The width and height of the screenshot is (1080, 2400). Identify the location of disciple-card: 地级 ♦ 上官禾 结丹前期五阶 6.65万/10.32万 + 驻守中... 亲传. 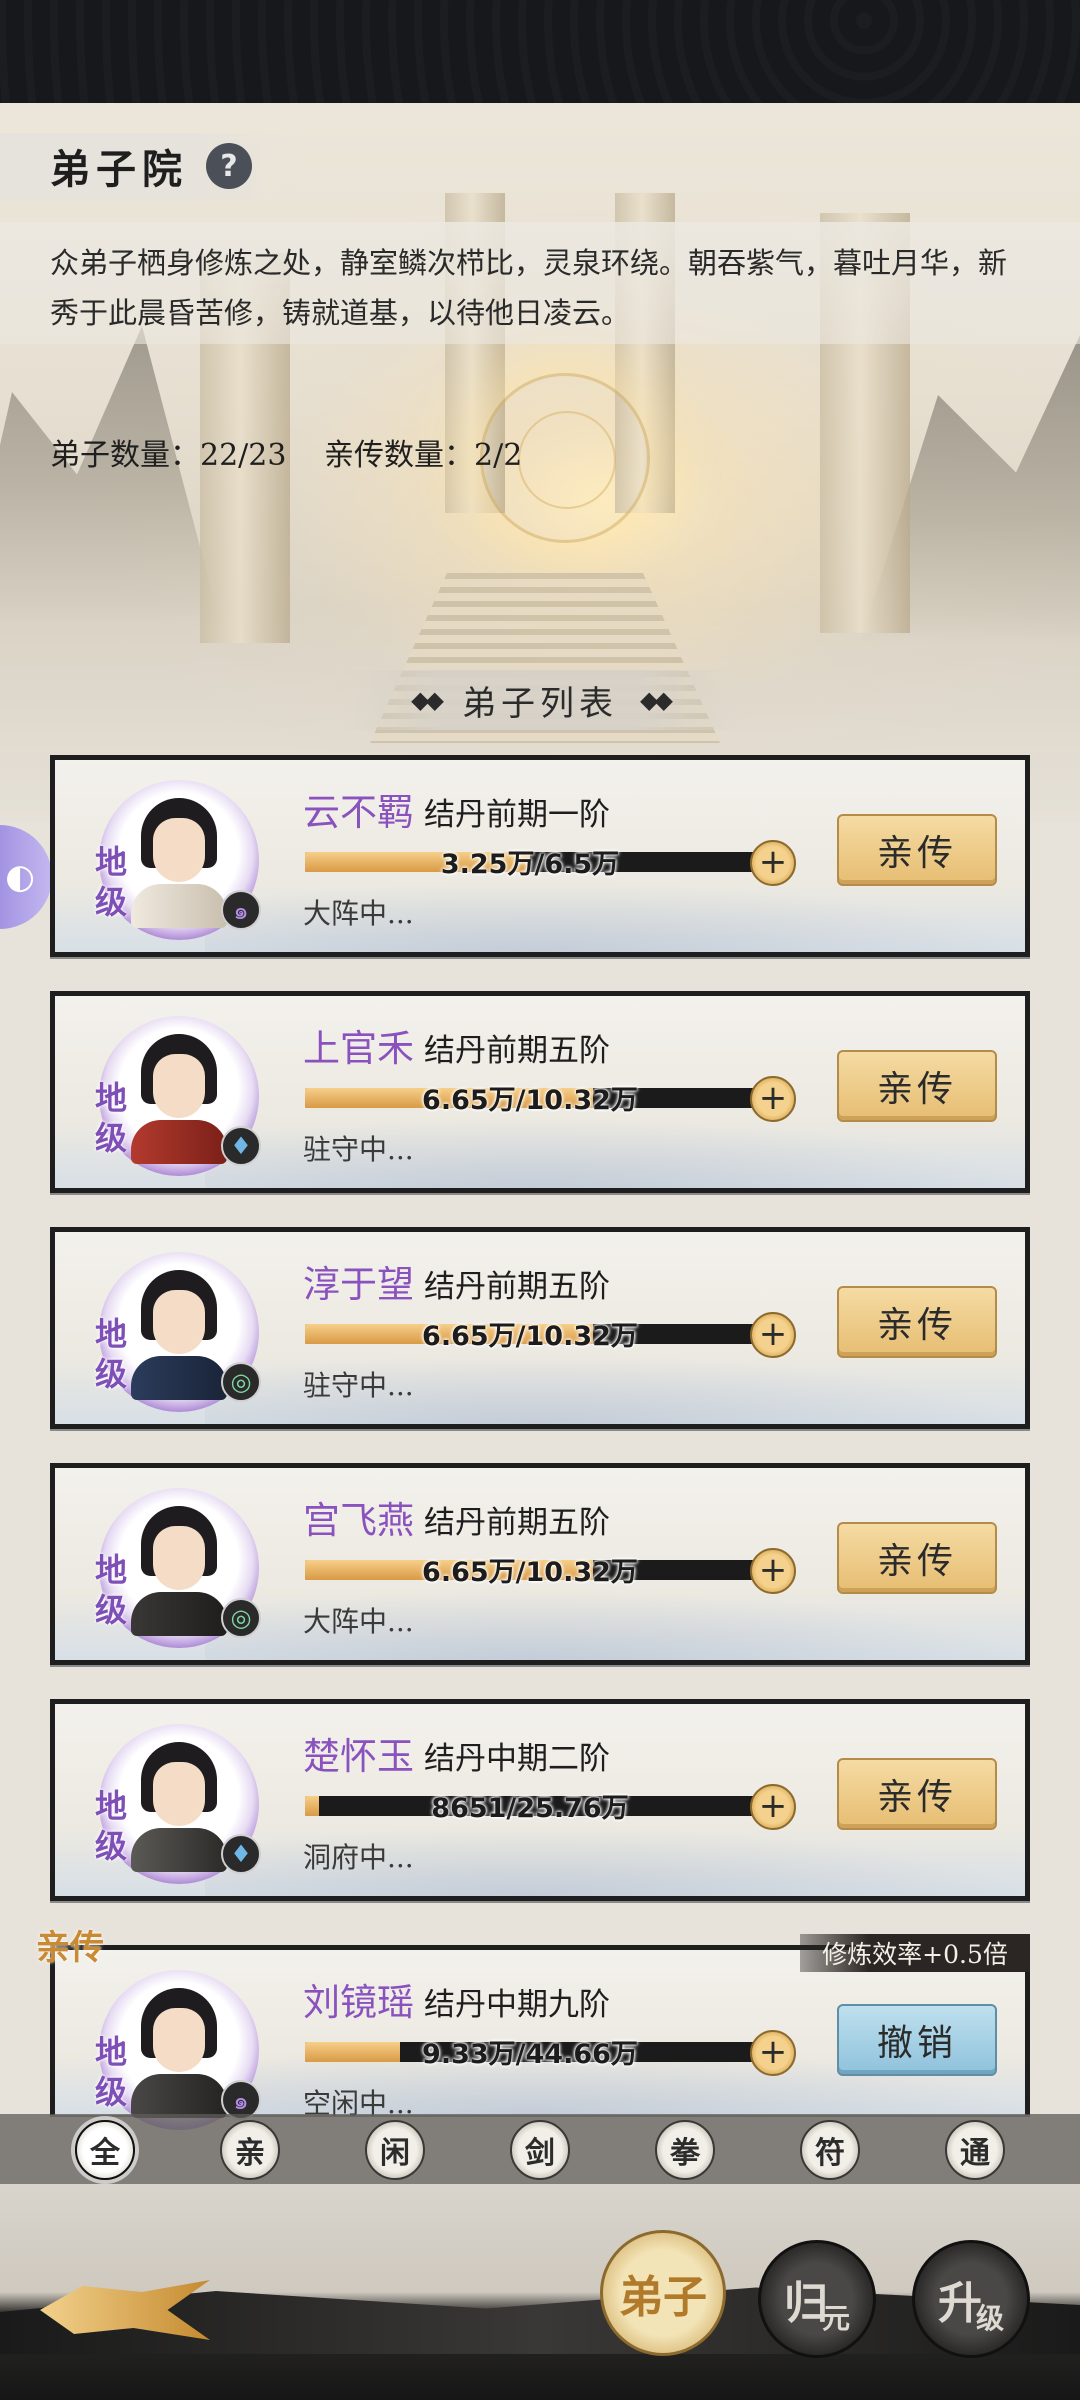
(540, 1092).